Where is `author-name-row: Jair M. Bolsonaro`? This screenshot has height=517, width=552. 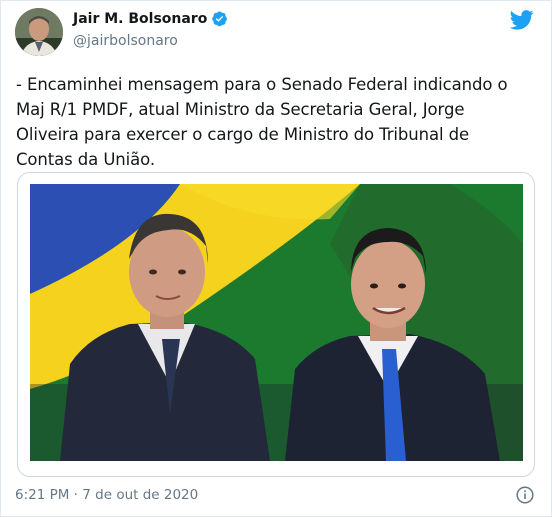
author-name-row: Jair M. Bolsonaro is located at coordinates (150, 18).